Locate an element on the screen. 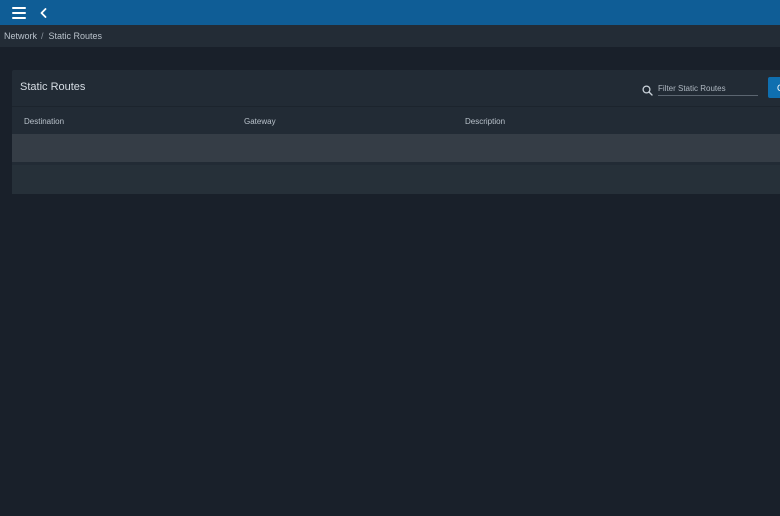  card-header: Static Routes C is located at coordinates (396, 88).